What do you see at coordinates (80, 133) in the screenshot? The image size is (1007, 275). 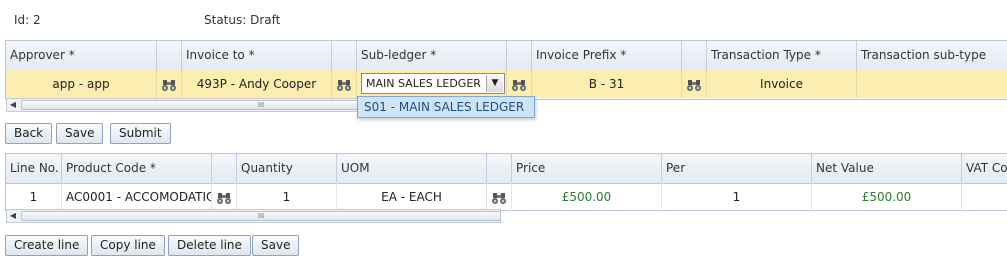 I see `save-button: Save` at bounding box center [80, 133].